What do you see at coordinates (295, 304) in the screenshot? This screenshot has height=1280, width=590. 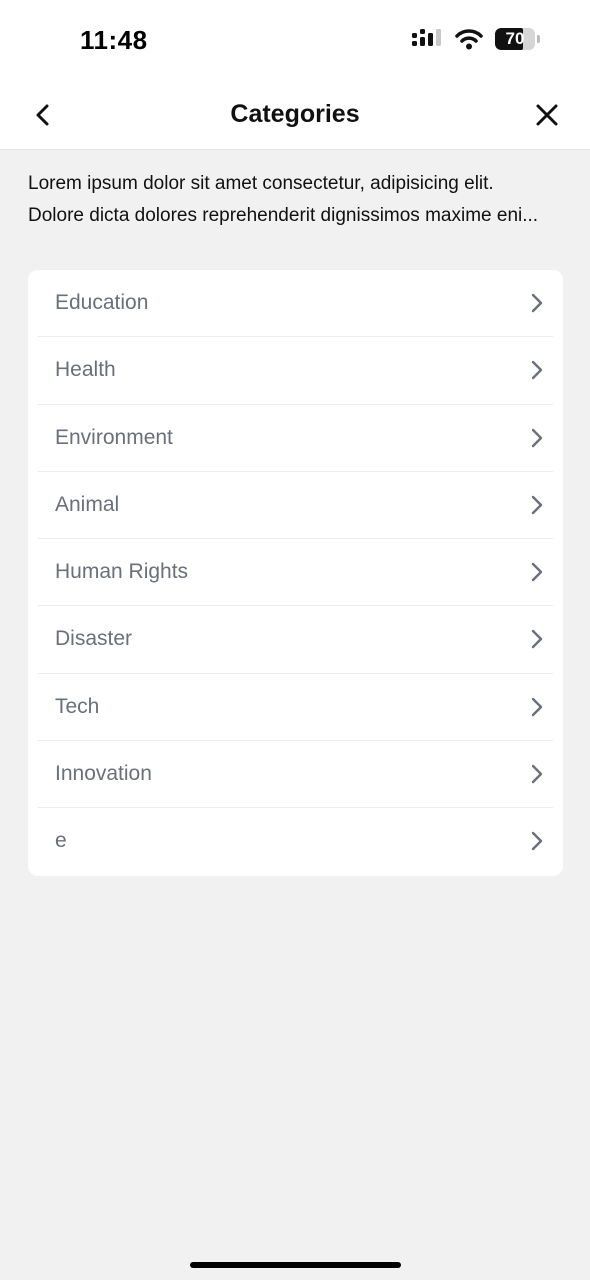 I see `category-item-education: Education` at bounding box center [295, 304].